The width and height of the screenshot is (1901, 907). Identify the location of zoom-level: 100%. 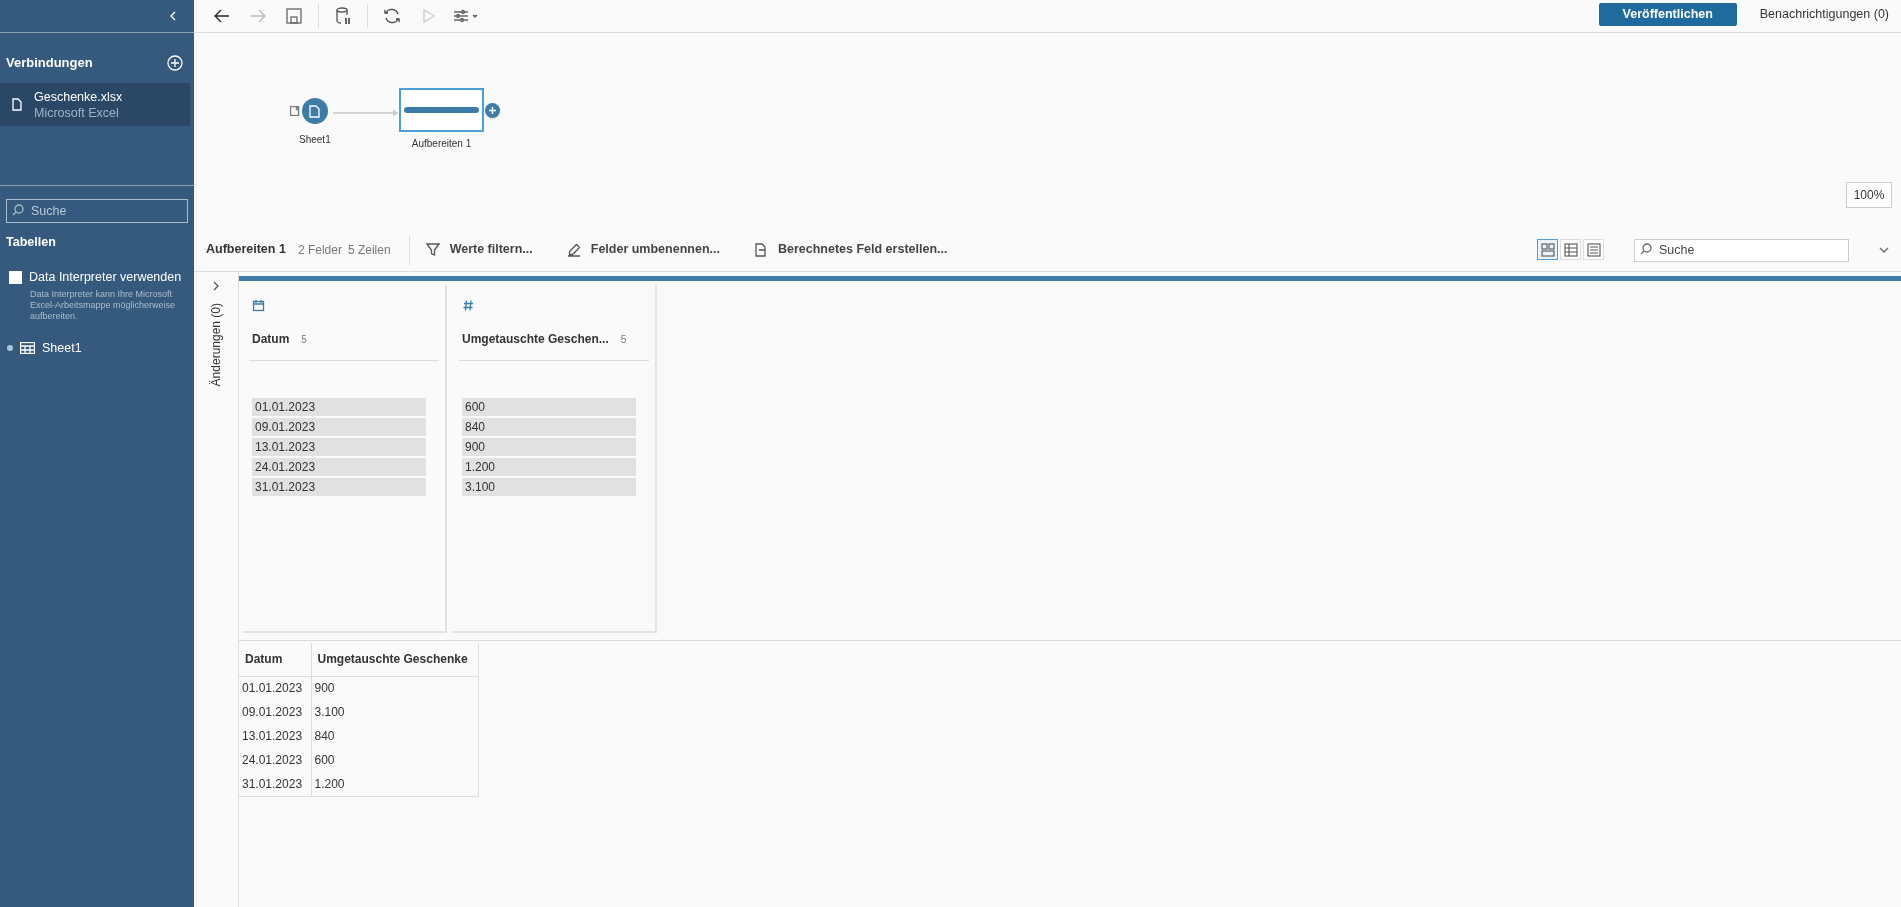
(1869, 195).